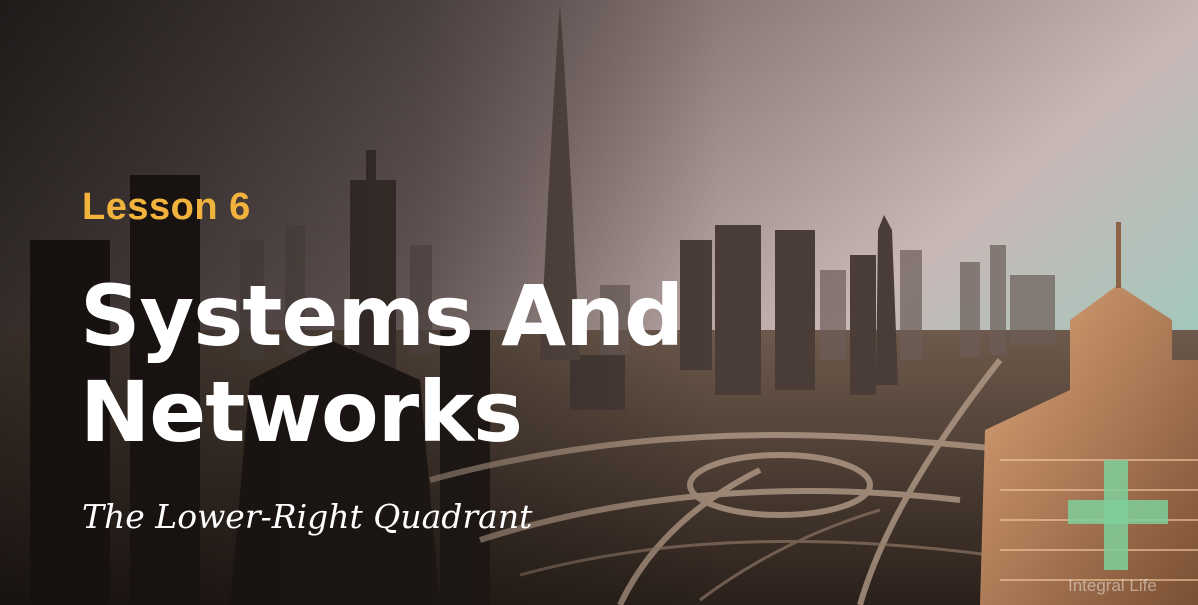 Image resolution: width=1198 pixels, height=605 pixels. Describe the element at coordinates (307, 516) in the screenshot. I see `lesson-subtitle: The Lower-Right Quadrant` at that location.